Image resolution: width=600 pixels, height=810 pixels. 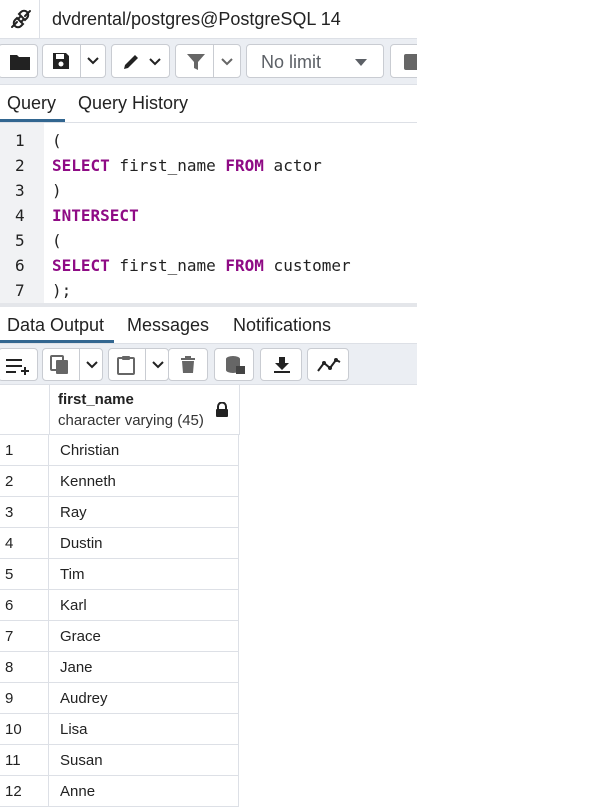 I want to click on graph-visualiser-button, so click(x=328, y=364).